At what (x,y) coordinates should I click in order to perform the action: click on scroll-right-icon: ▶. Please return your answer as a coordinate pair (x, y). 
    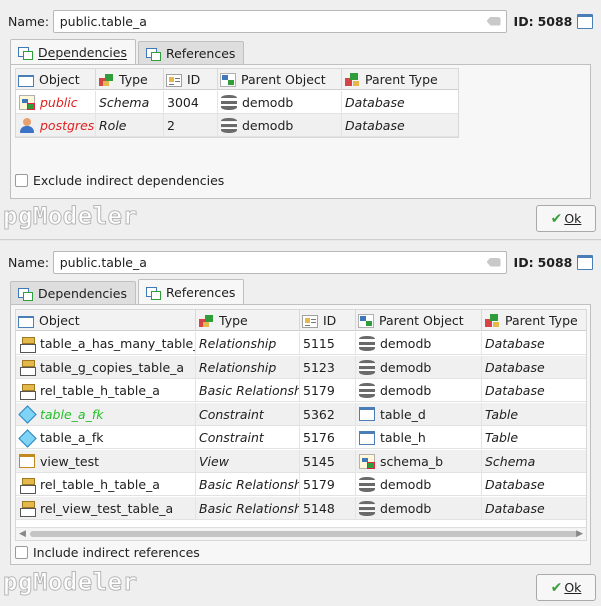
    Looking at the image, I should click on (579, 534).